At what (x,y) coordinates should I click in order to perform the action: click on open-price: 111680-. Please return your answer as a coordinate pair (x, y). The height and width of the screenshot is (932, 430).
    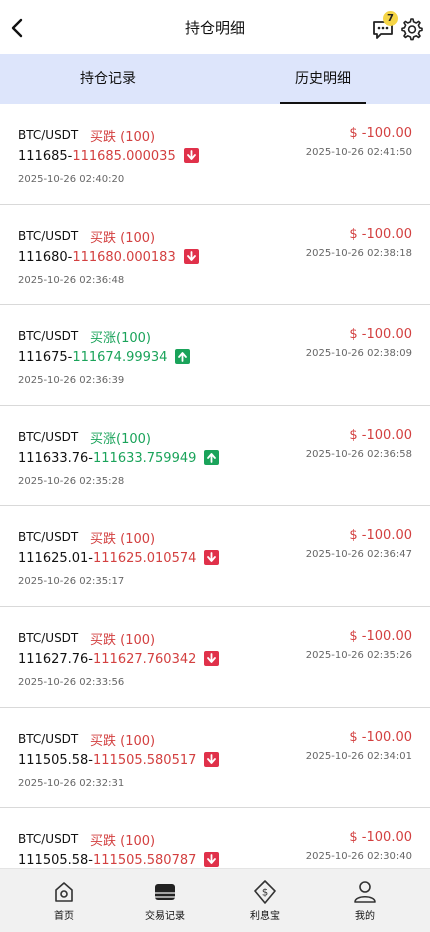
    Looking at the image, I should click on (45, 257).